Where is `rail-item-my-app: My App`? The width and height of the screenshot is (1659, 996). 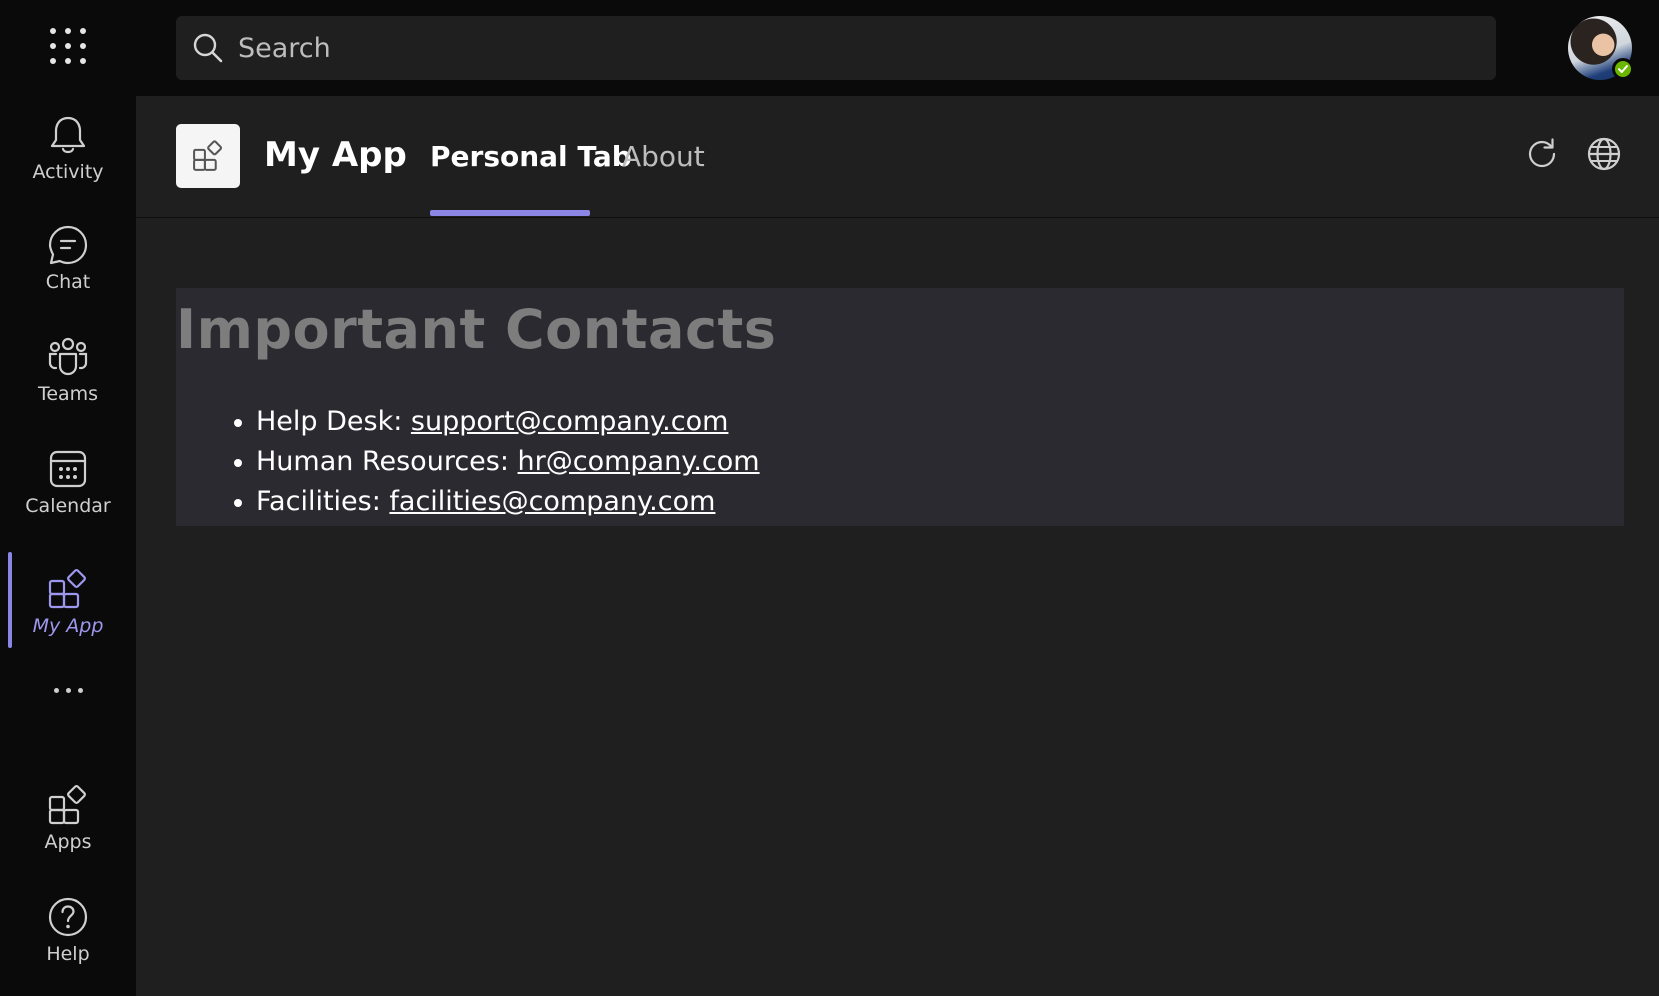
rail-item-my-app: My App is located at coordinates (68, 602).